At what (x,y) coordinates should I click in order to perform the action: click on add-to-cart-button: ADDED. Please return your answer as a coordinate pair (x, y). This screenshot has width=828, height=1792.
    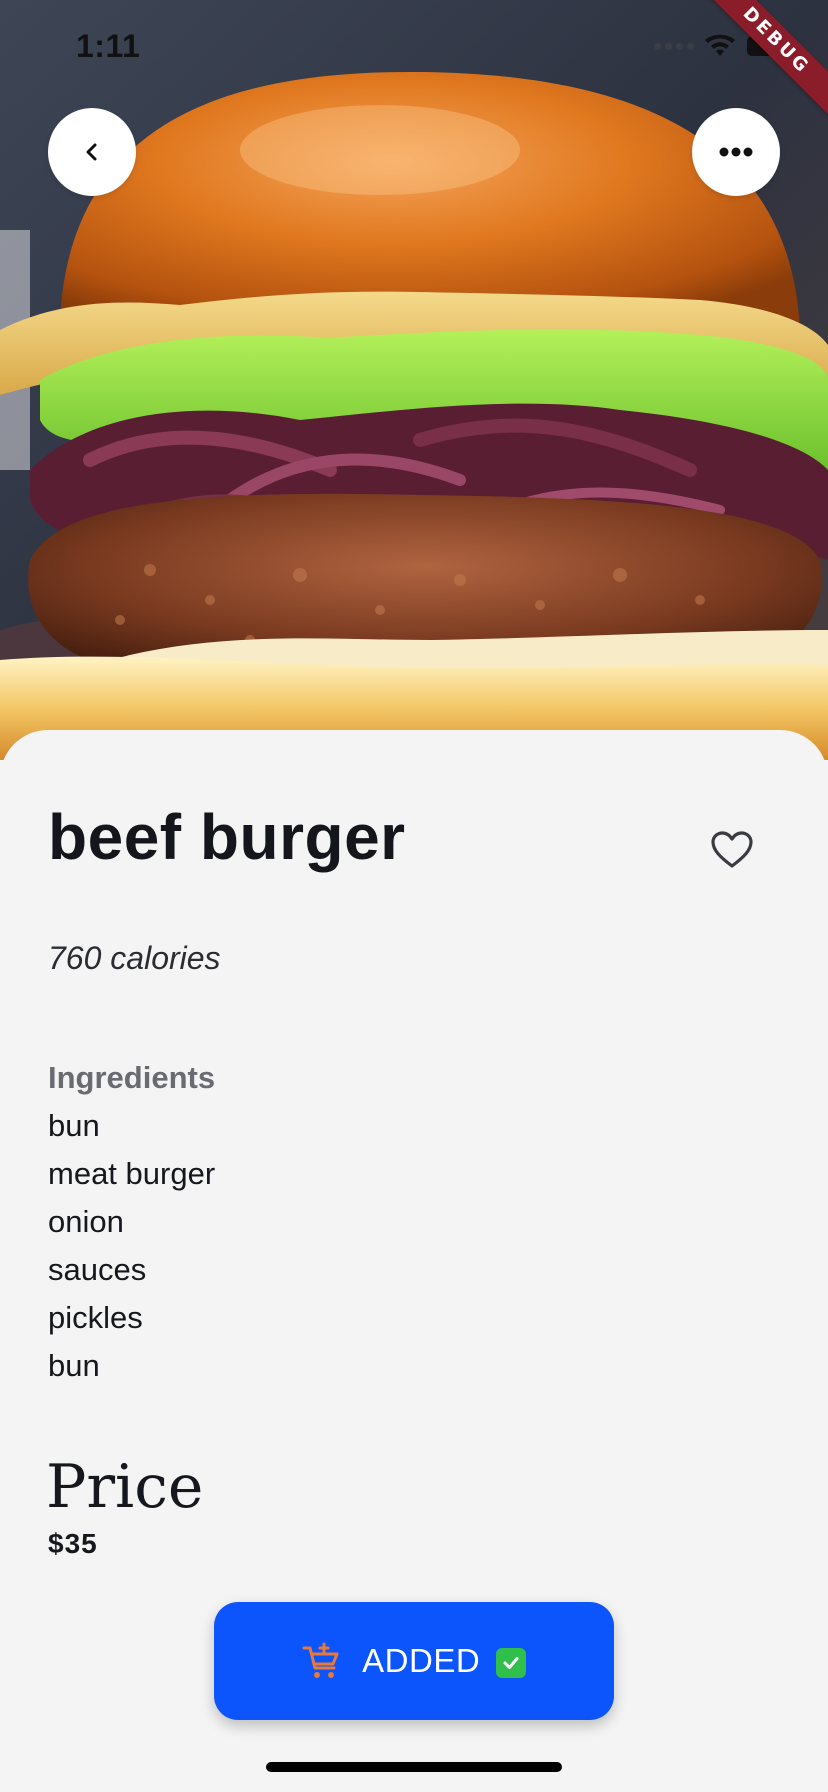
    Looking at the image, I should click on (414, 1661).